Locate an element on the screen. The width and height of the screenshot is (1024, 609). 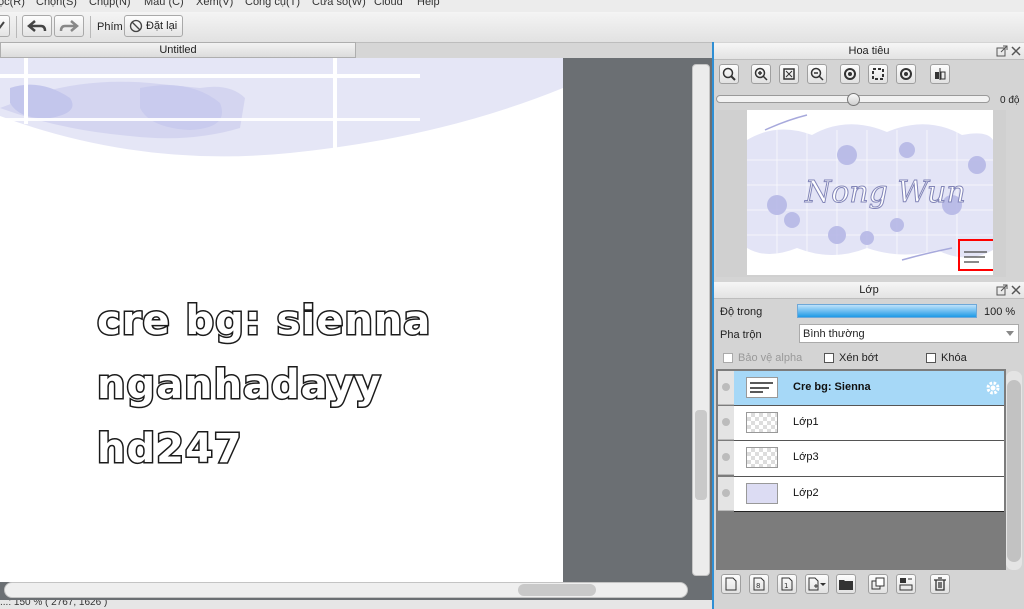
opacity-slider-fill is located at coordinates (887, 311).